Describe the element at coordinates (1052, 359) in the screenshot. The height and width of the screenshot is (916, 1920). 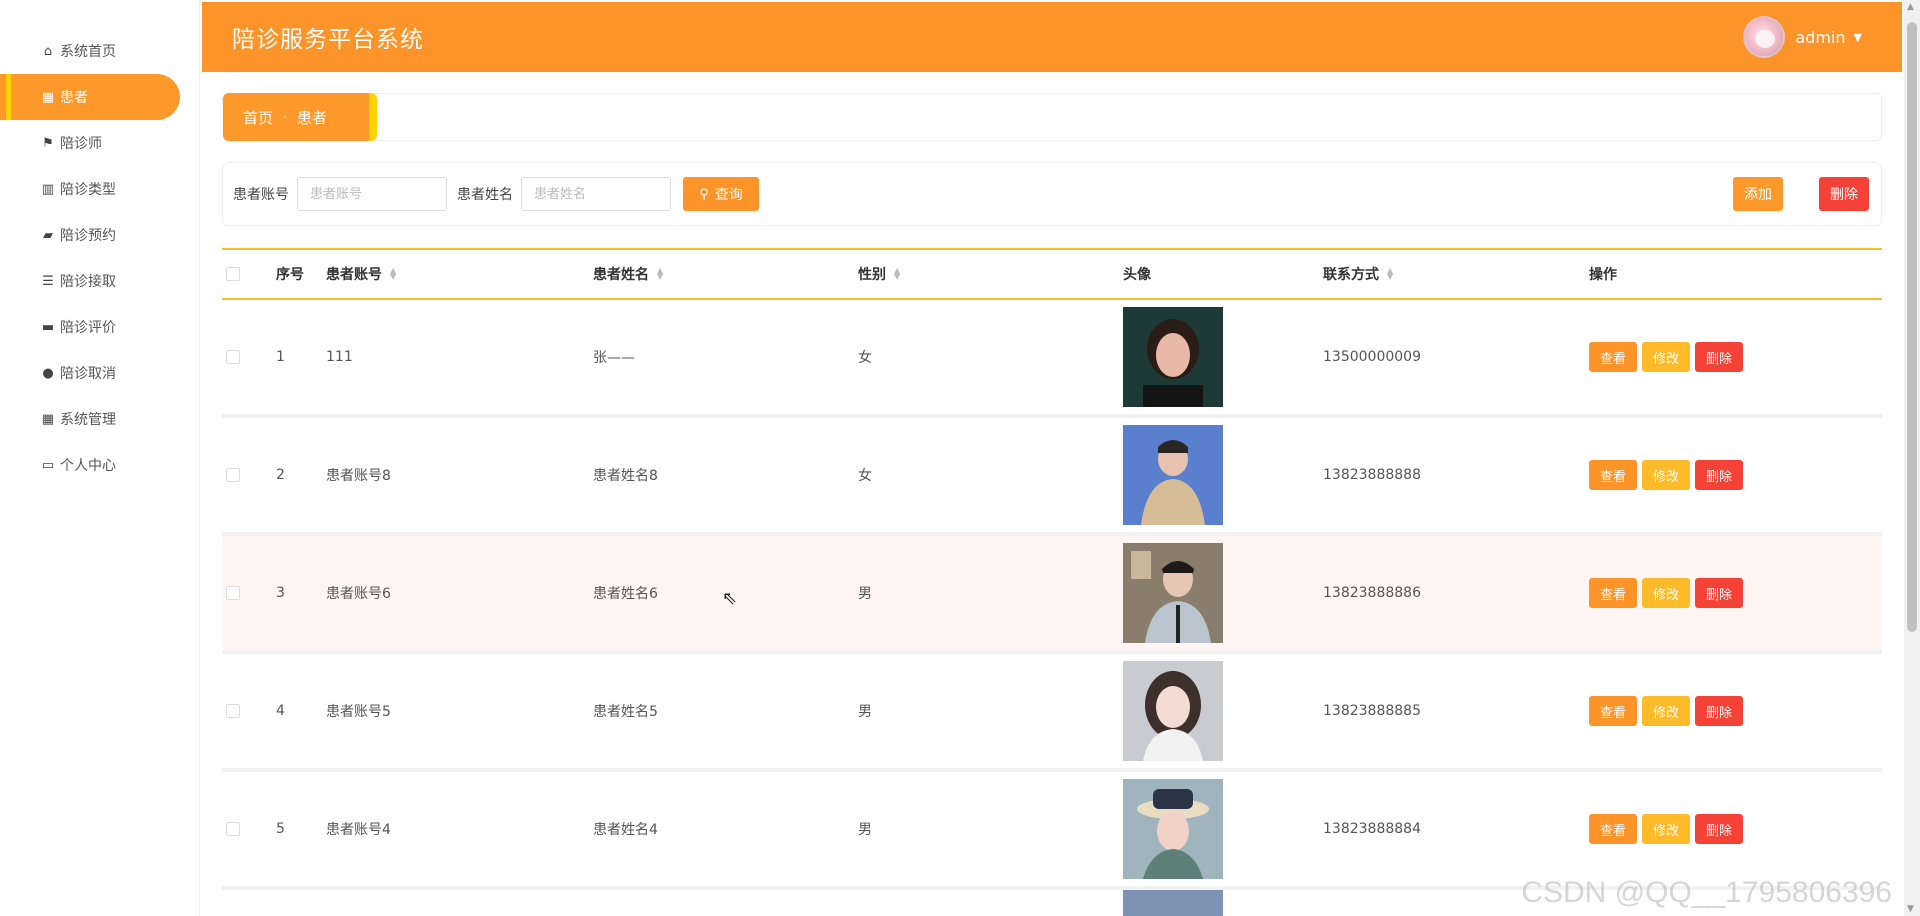
I see `table-row: 1 111 张—— 女 13500000009 查看 修改 删除` at that location.